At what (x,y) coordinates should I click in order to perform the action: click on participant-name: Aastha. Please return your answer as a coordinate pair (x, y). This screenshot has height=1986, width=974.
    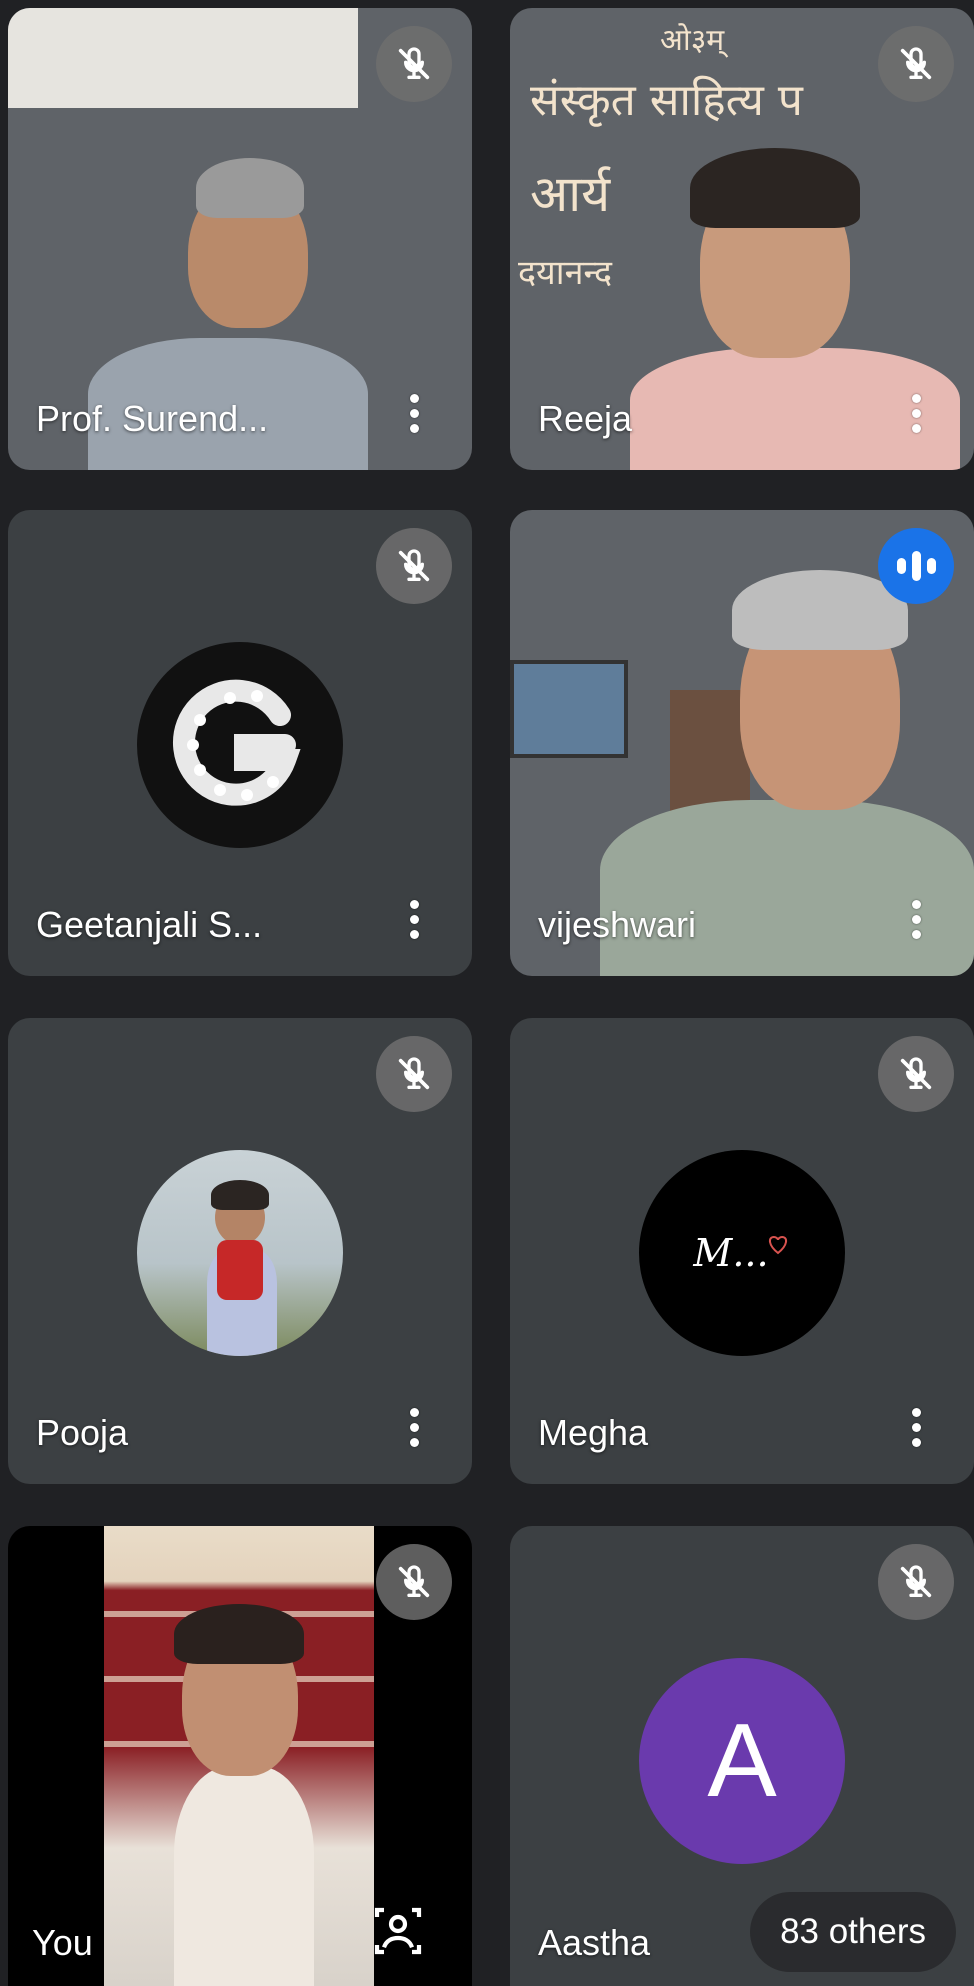
    Looking at the image, I should click on (594, 1942).